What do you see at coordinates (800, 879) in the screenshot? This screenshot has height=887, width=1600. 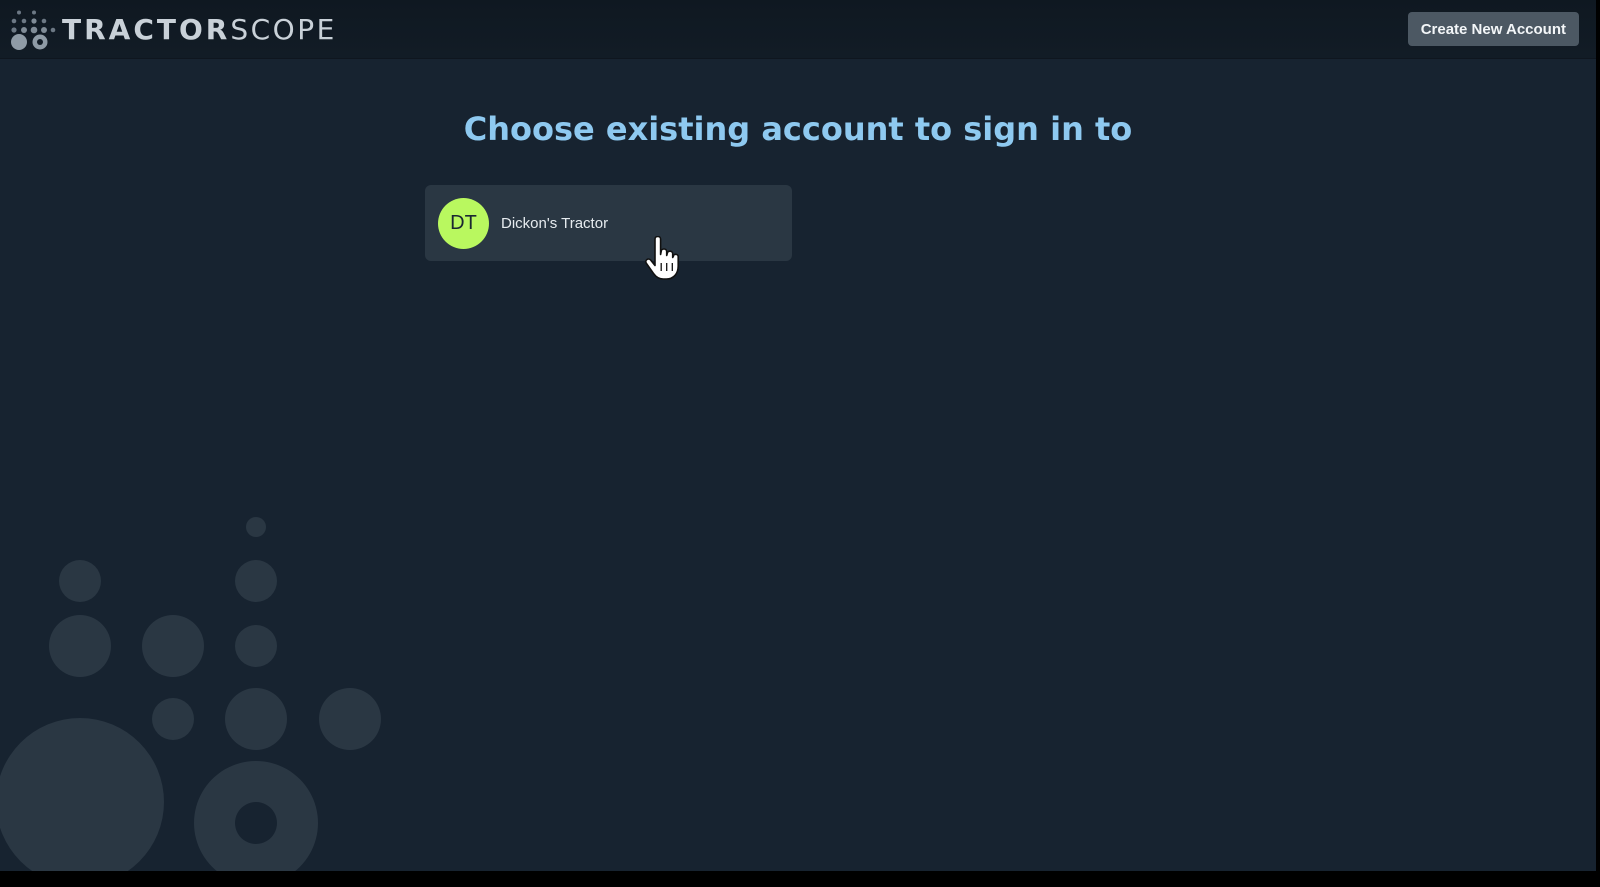 I see `window-edge-bottom` at bounding box center [800, 879].